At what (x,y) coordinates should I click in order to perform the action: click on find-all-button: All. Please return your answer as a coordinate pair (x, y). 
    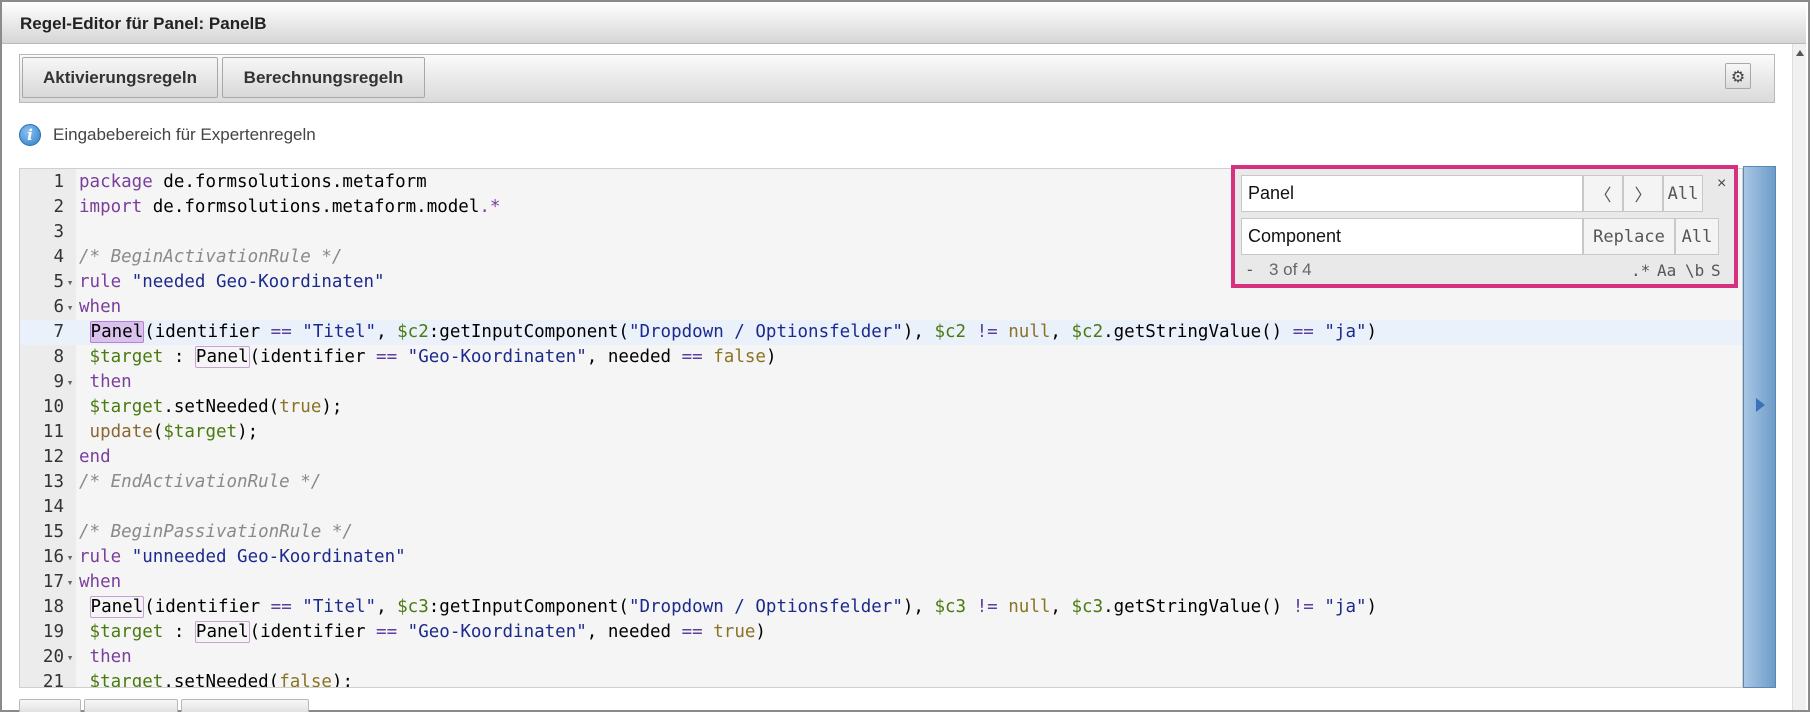
    Looking at the image, I should click on (1683, 193).